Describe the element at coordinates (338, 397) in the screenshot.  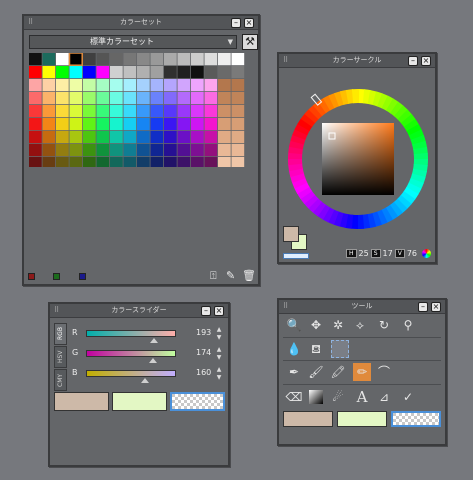
I see `blend-icon: ☄` at that location.